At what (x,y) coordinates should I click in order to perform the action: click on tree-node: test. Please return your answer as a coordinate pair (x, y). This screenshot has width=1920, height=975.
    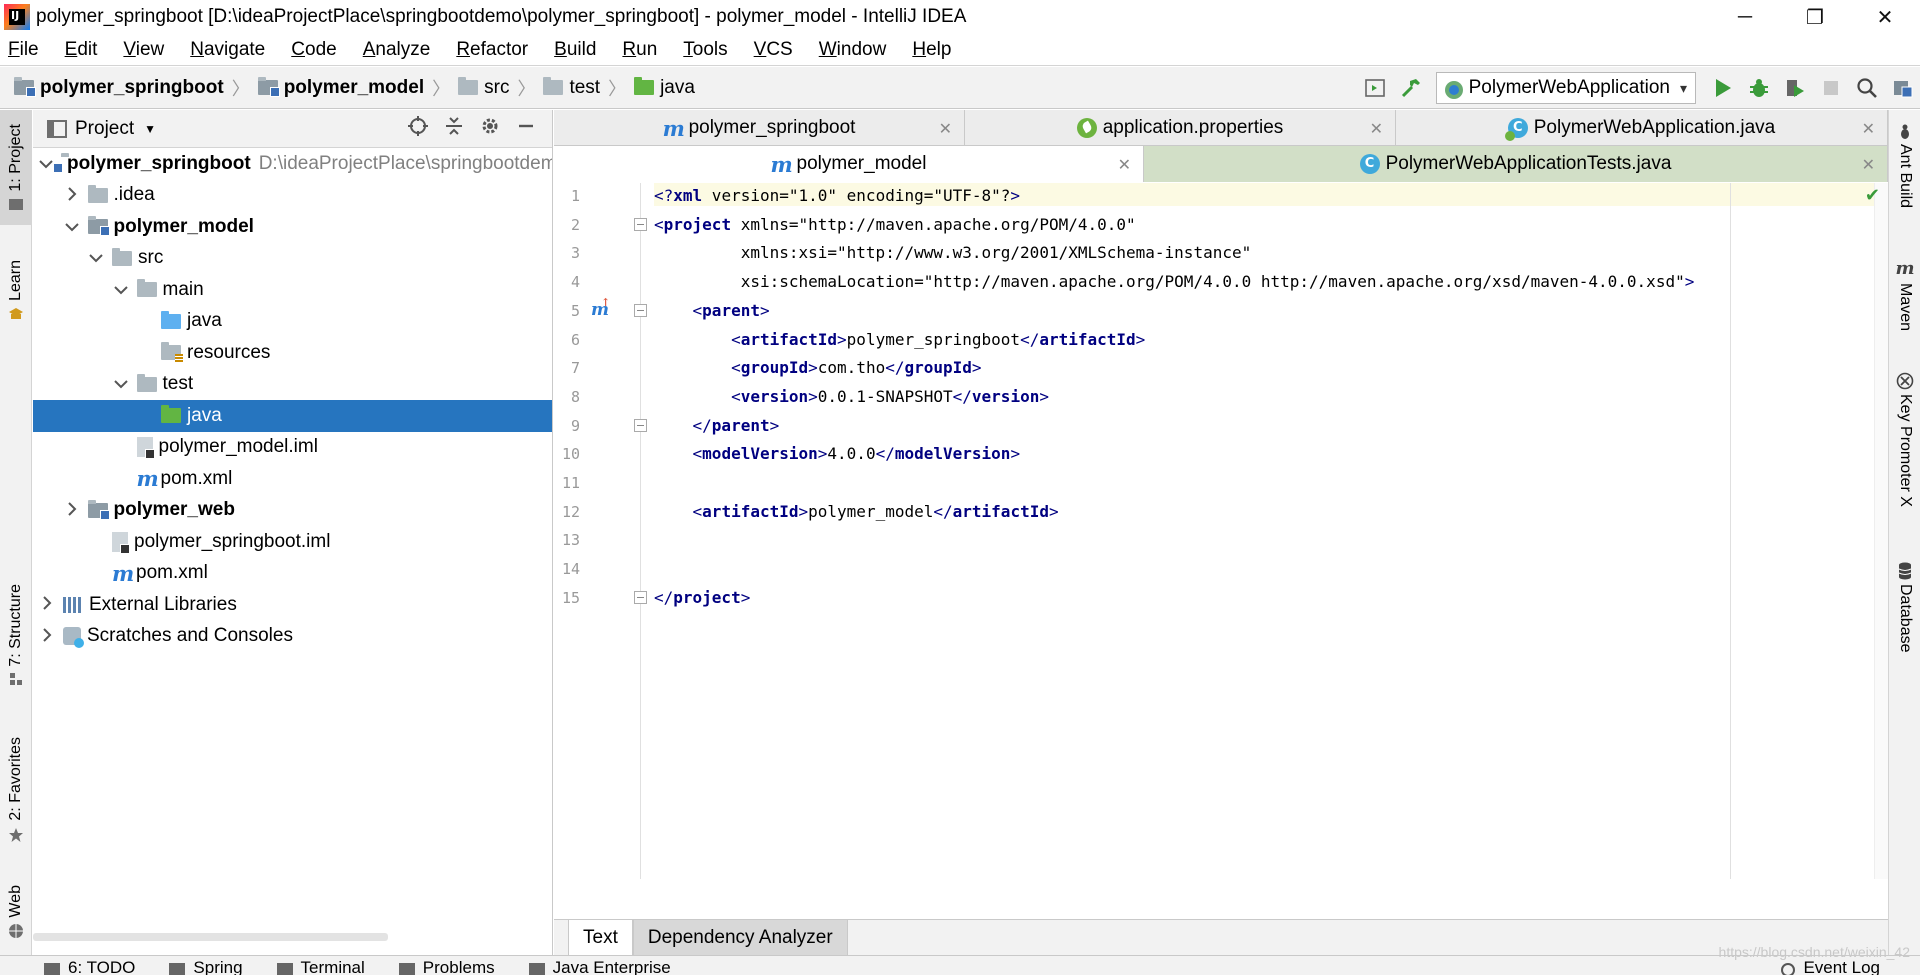
    Looking at the image, I should click on (292, 385).